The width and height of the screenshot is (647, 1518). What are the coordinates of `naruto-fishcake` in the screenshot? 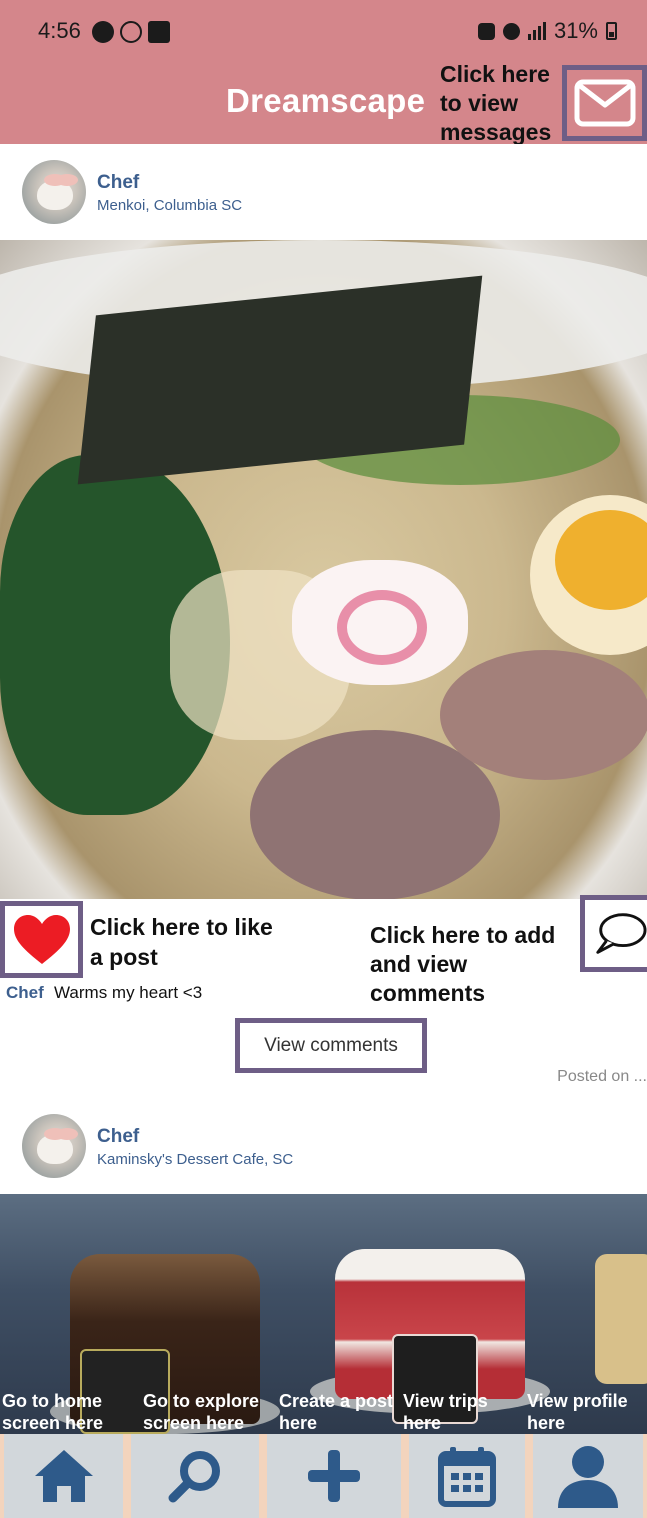 It's located at (380, 622).